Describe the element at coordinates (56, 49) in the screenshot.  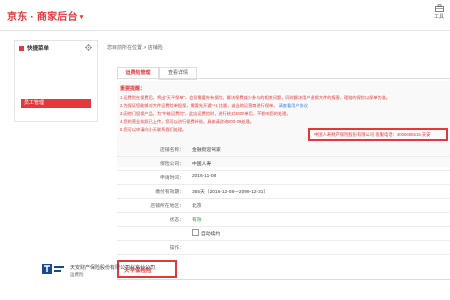
I see `quick-menu-header: 快捷菜单` at that location.